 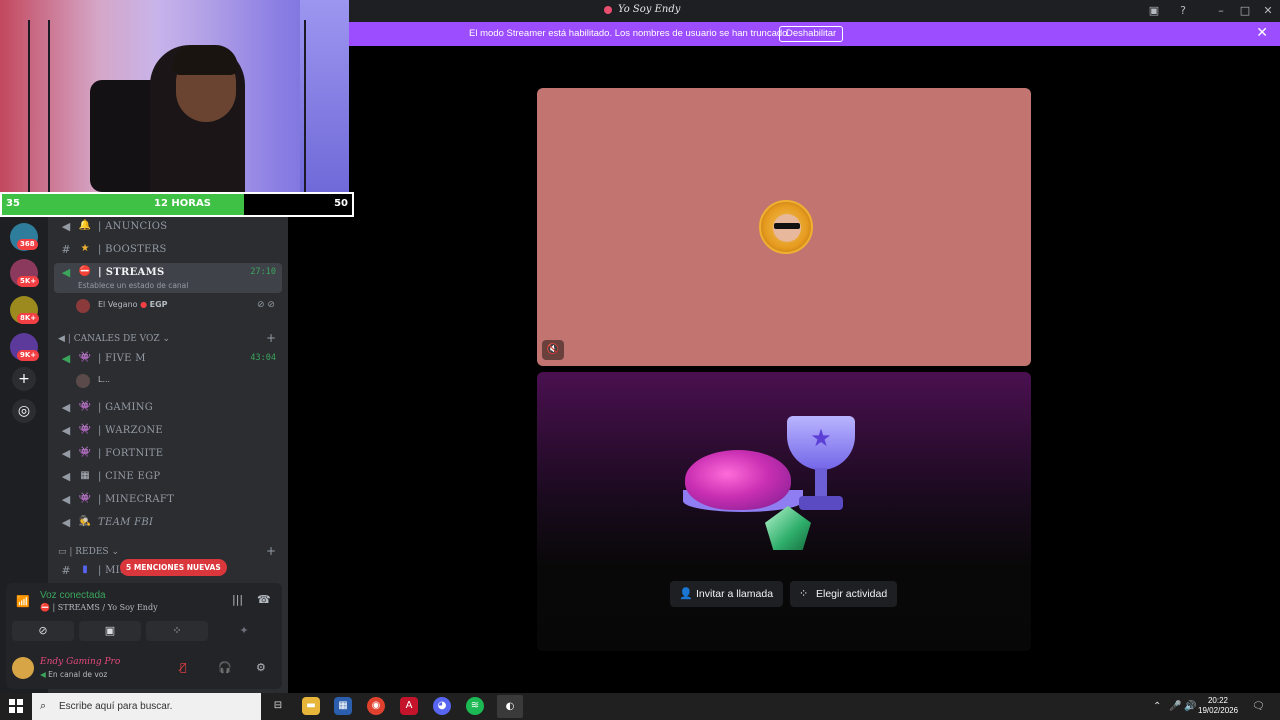 I want to click on channel-status-hint: Establece un estado de canal, so click(x=133, y=285).